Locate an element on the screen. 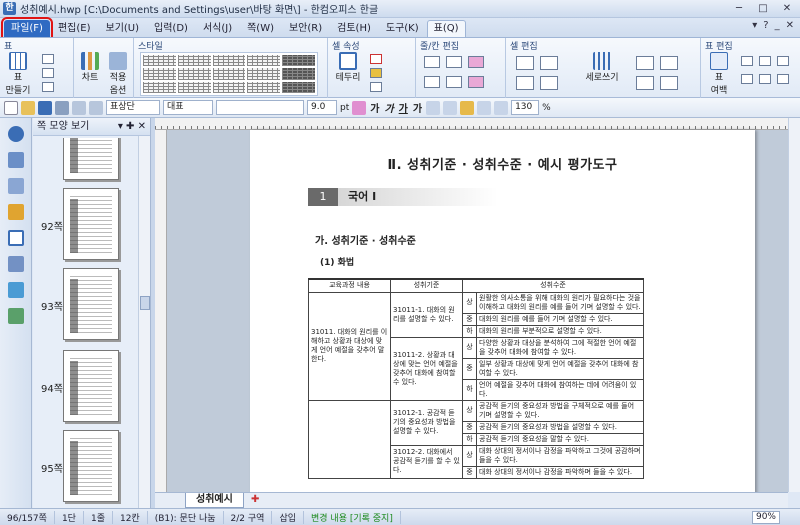  standard-cell: 31011-1. 대화의 원리를 설명할 수 있다. is located at coordinates (426, 314).